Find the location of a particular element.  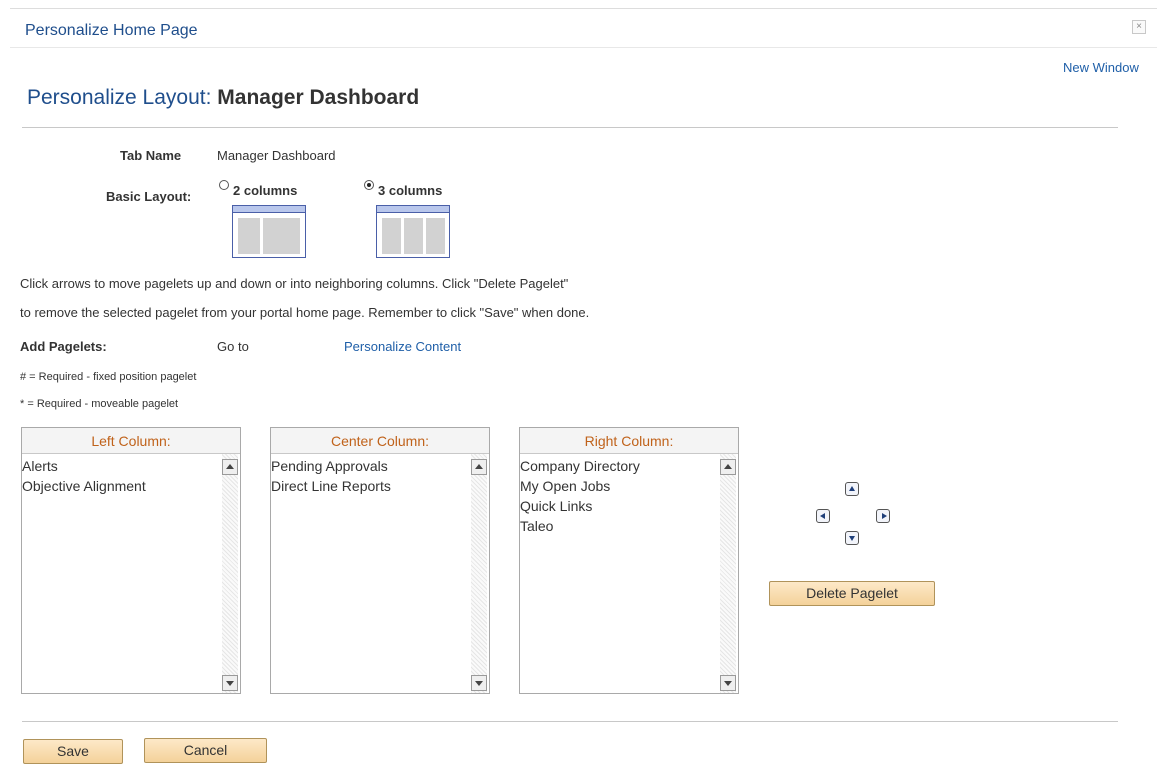

left-column-box: Left Column: Alerts Objective Alignment is located at coordinates (131, 560).